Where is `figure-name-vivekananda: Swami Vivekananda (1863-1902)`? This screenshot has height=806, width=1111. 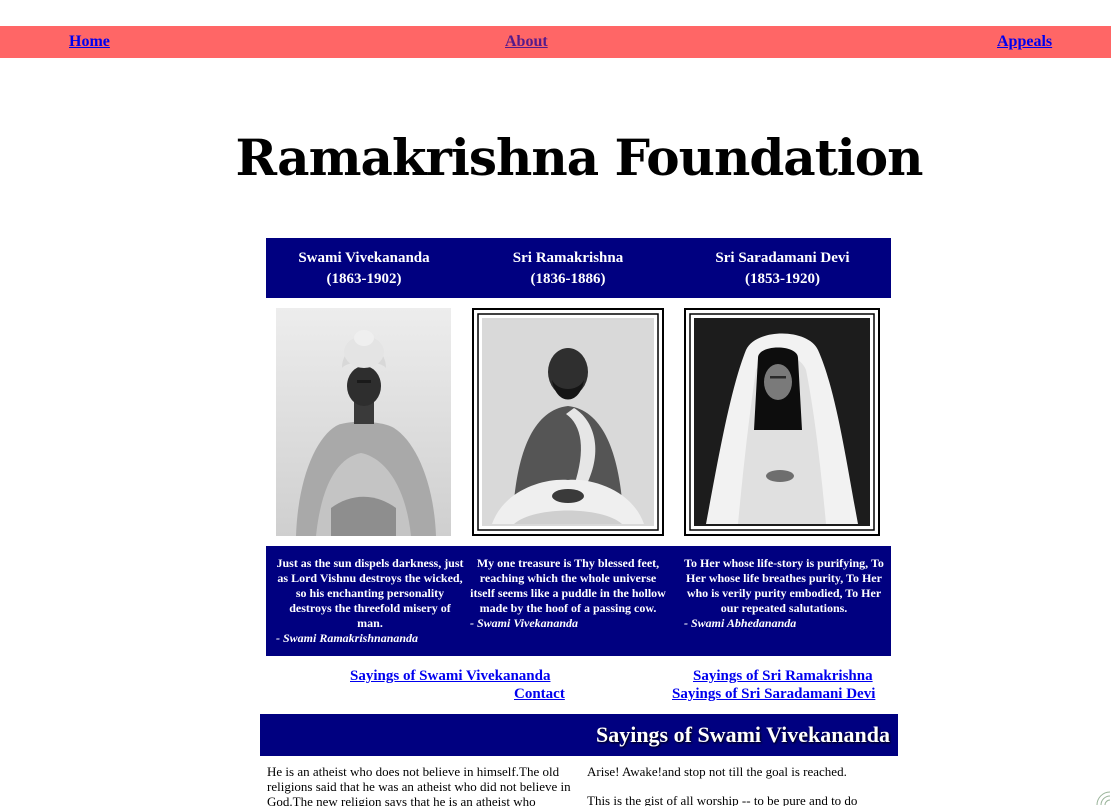 figure-name-vivekananda: Swami Vivekananda (1863-1902) is located at coordinates (364, 269).